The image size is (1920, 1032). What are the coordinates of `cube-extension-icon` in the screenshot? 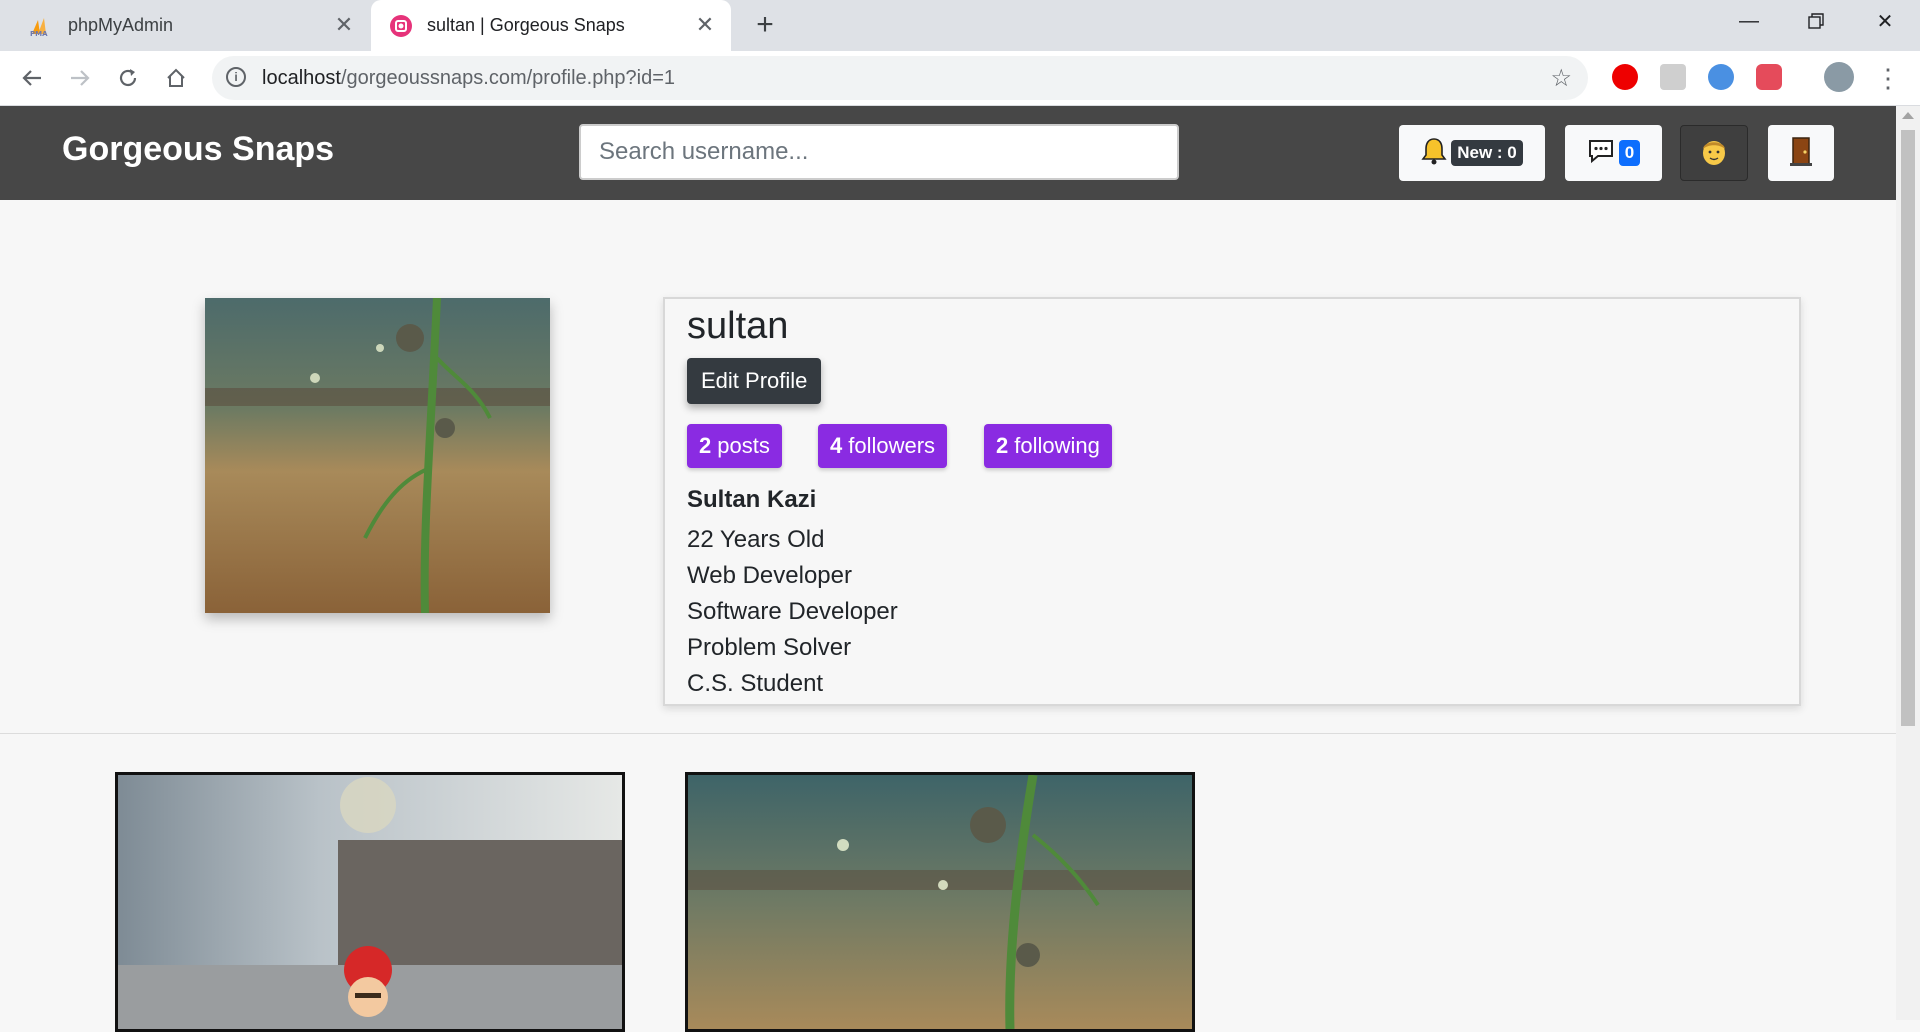 It's located at (1673, 77).